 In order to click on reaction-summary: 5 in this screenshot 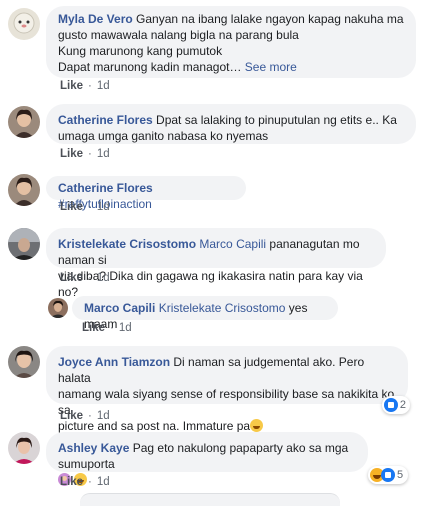, I will do `click(388, 475)`.